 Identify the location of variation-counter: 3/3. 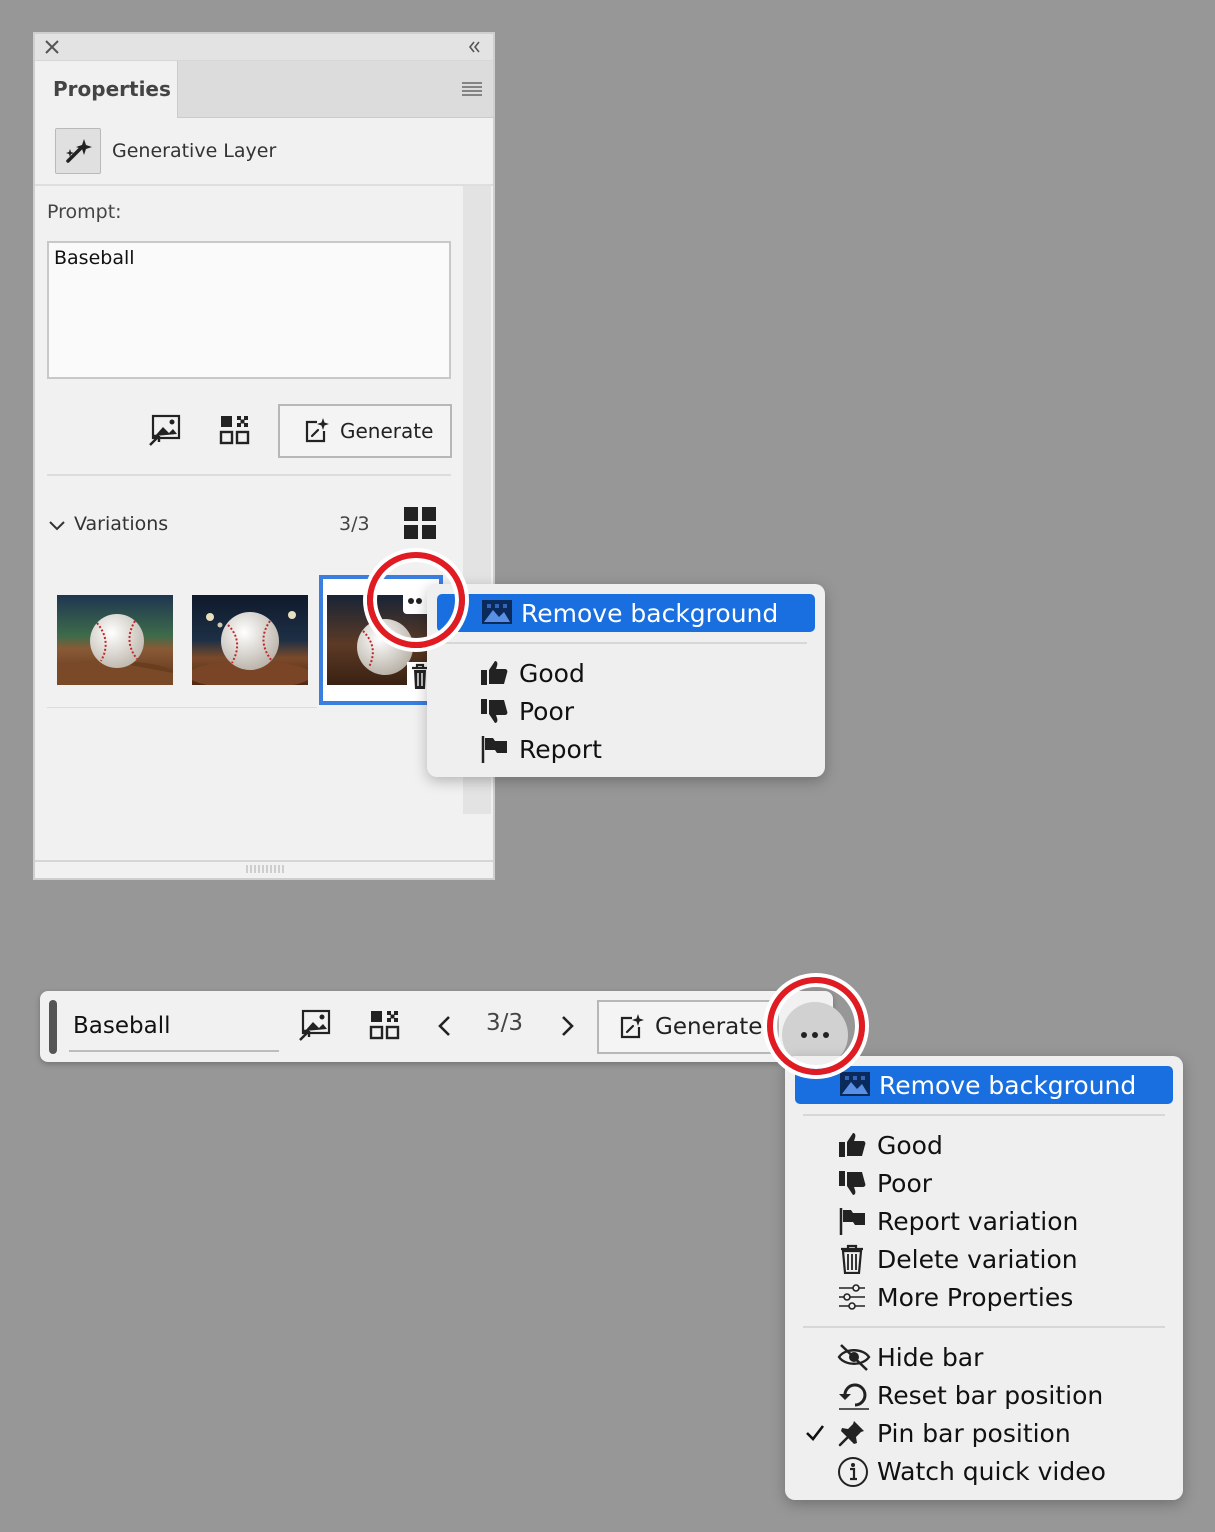
(505, 1023).